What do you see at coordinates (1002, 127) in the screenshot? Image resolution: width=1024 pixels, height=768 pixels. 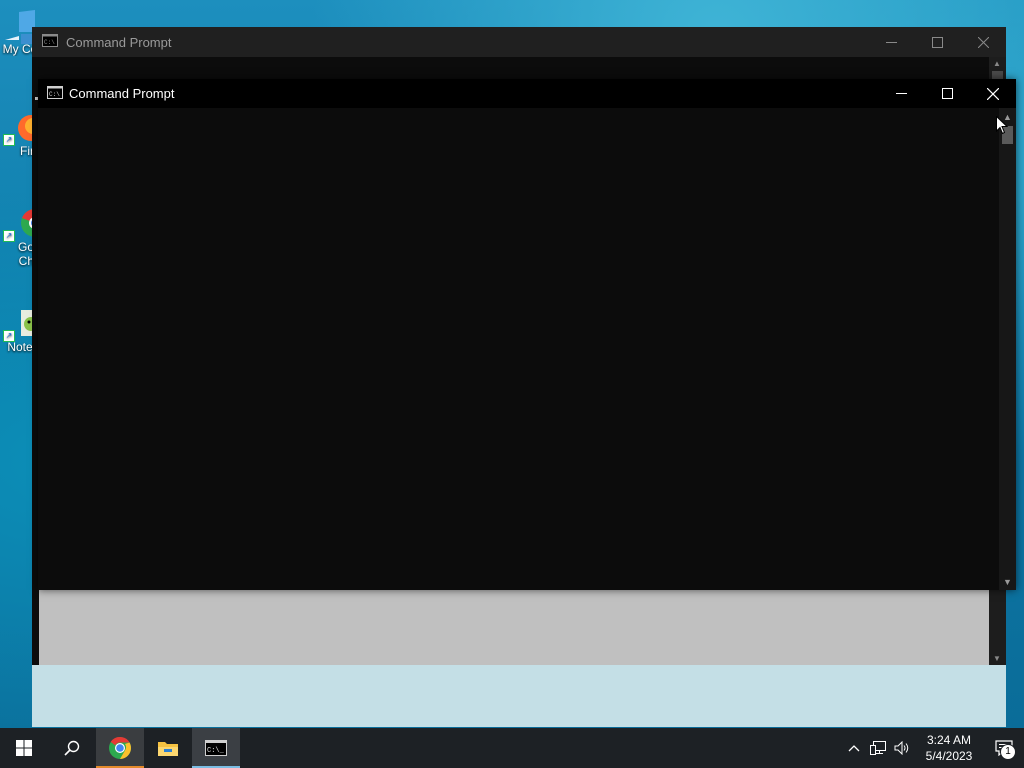 I see `mouse-pointer-icon` at bounding box center [1002, 127].